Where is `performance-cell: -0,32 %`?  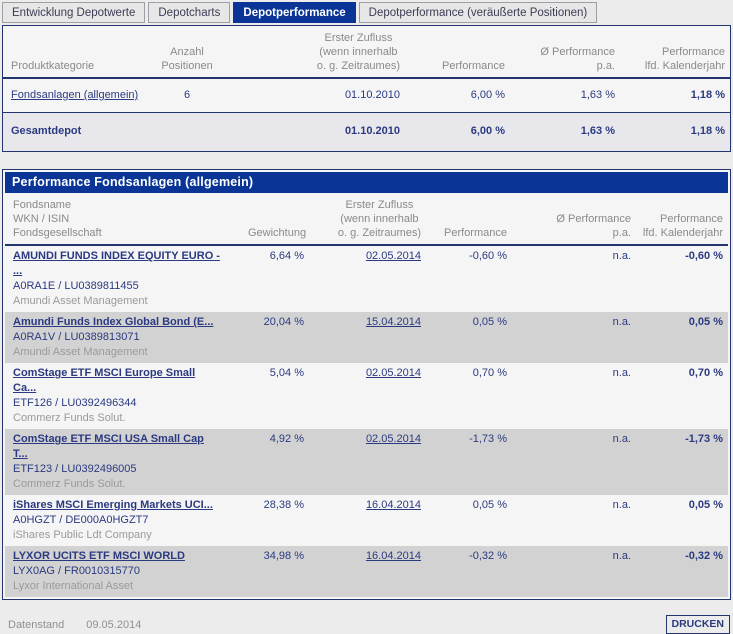
performance-cell: -0,32 % is located at coordinates (488, 556).